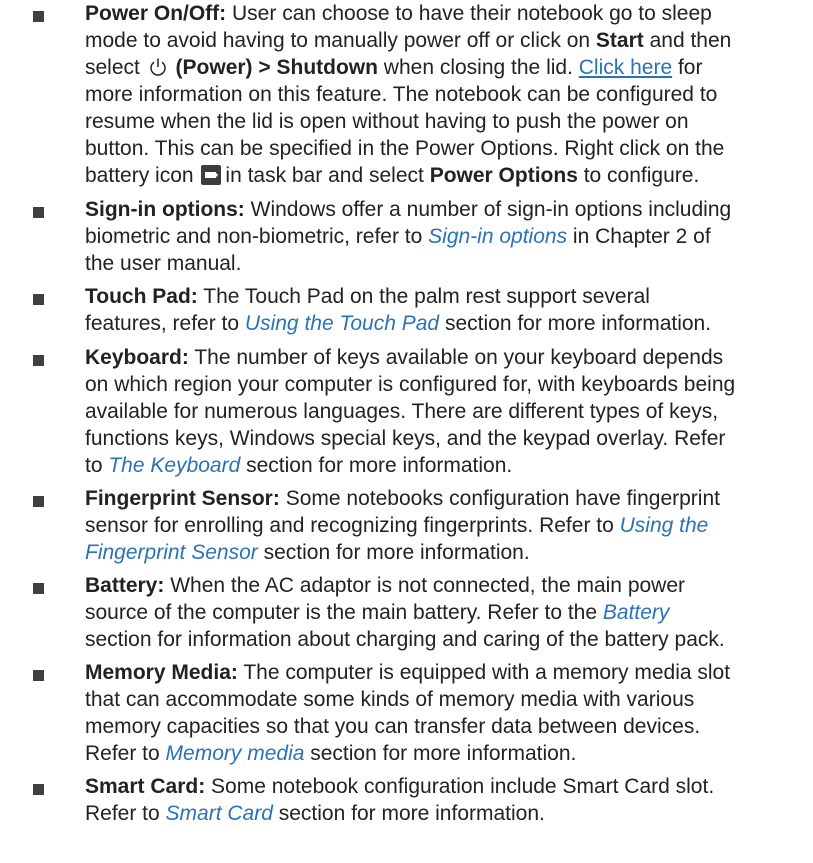 The width and height of the screenshot is (813, 863). What do you see at coordinates (182, 498) in the screenshot?
I see `item-title: Fingerprint Sensor:` at bounding box center [182, 498].